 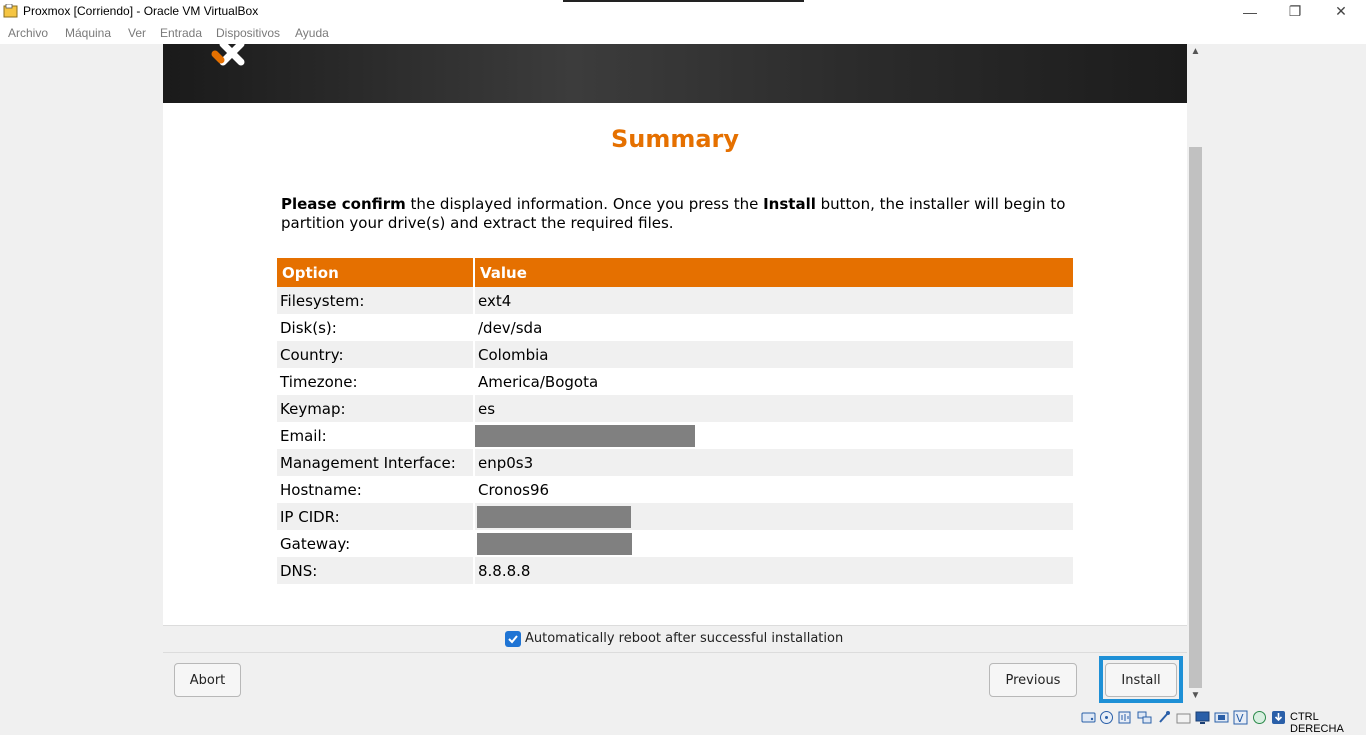 What do you see at coordinates (774, 300) in the screenshot?
I see `value-cell: ext4` at bounding box center [774, 300].